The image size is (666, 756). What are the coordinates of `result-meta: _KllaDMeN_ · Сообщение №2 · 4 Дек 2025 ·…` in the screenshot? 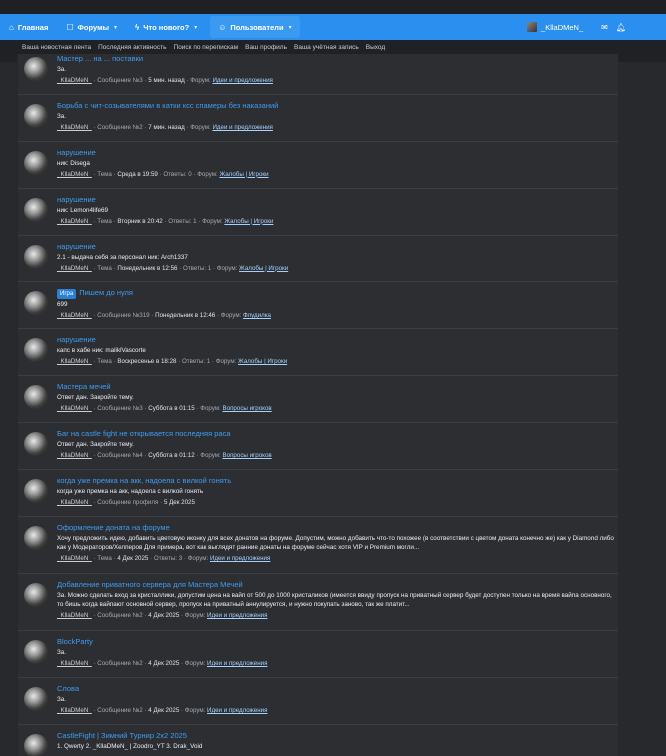 It's located at (336, 710).